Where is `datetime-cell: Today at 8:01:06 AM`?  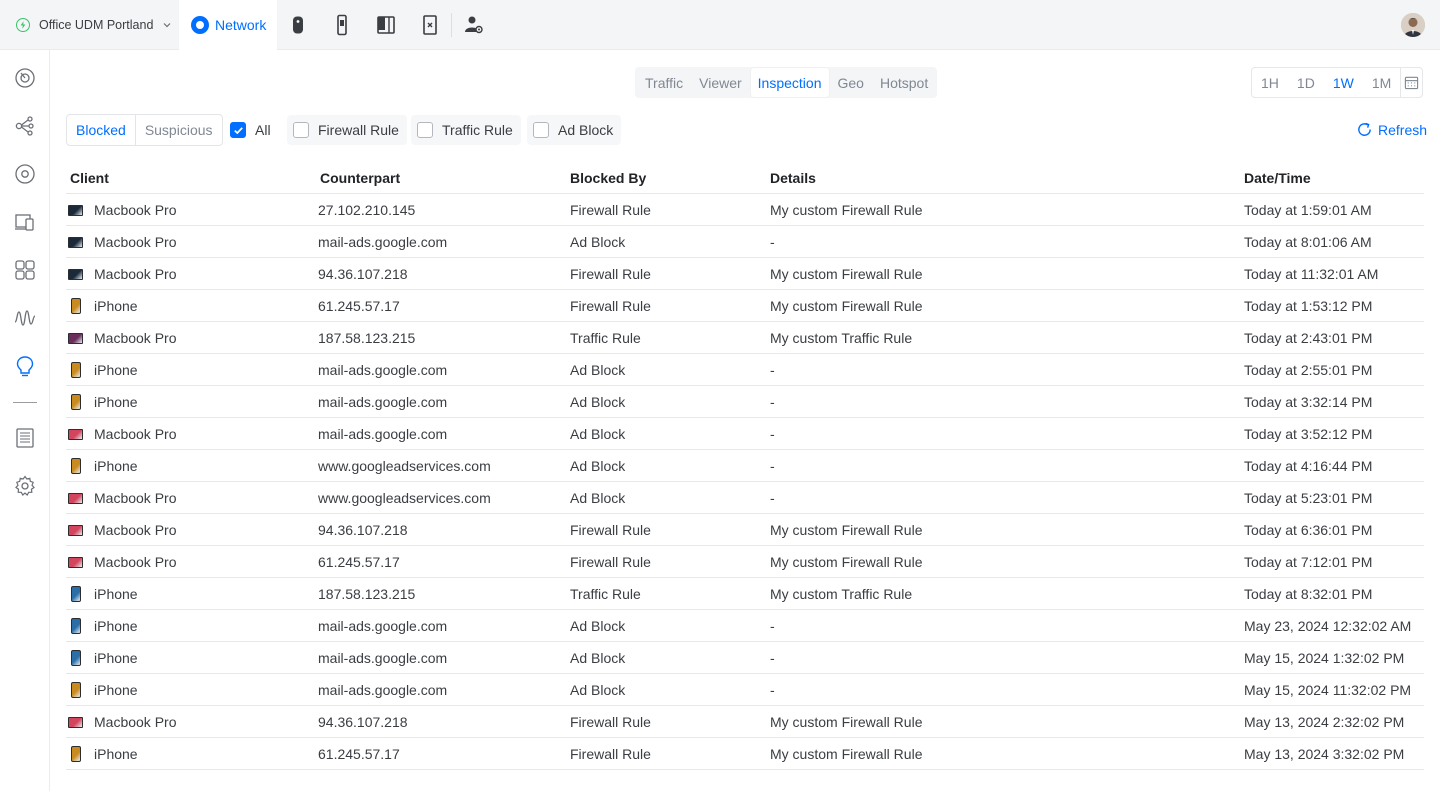
datetime-cell: Today at 8:01:06 AM is located at coordinates (1308, 242).